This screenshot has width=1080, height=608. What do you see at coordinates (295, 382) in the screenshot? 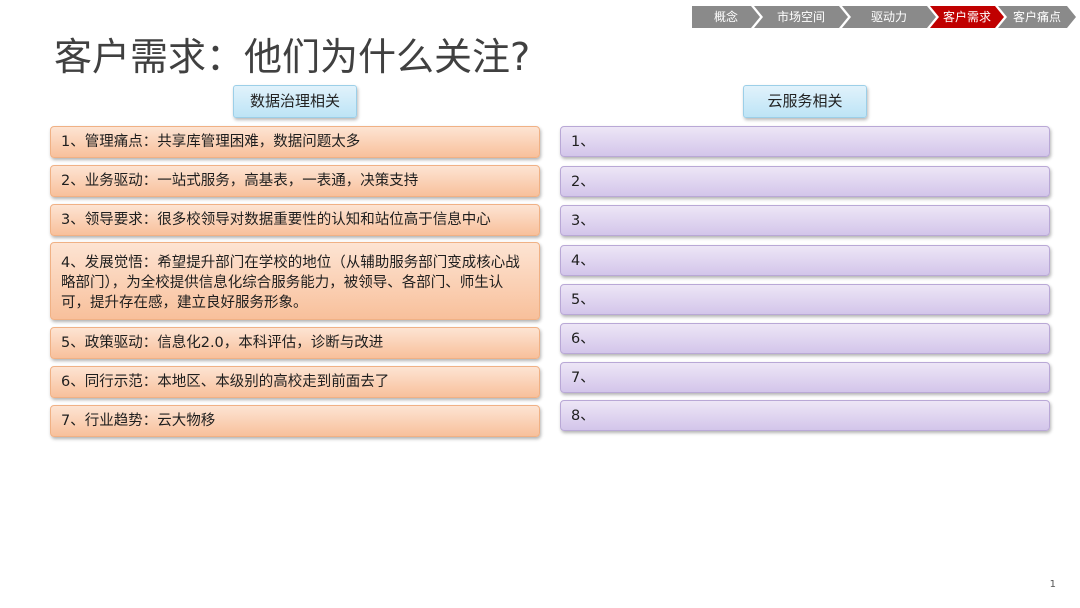
I see `need-item-6: 6、同行示范：本地区、本级别的高校走到前面去了` at bounding box center [295, 382].